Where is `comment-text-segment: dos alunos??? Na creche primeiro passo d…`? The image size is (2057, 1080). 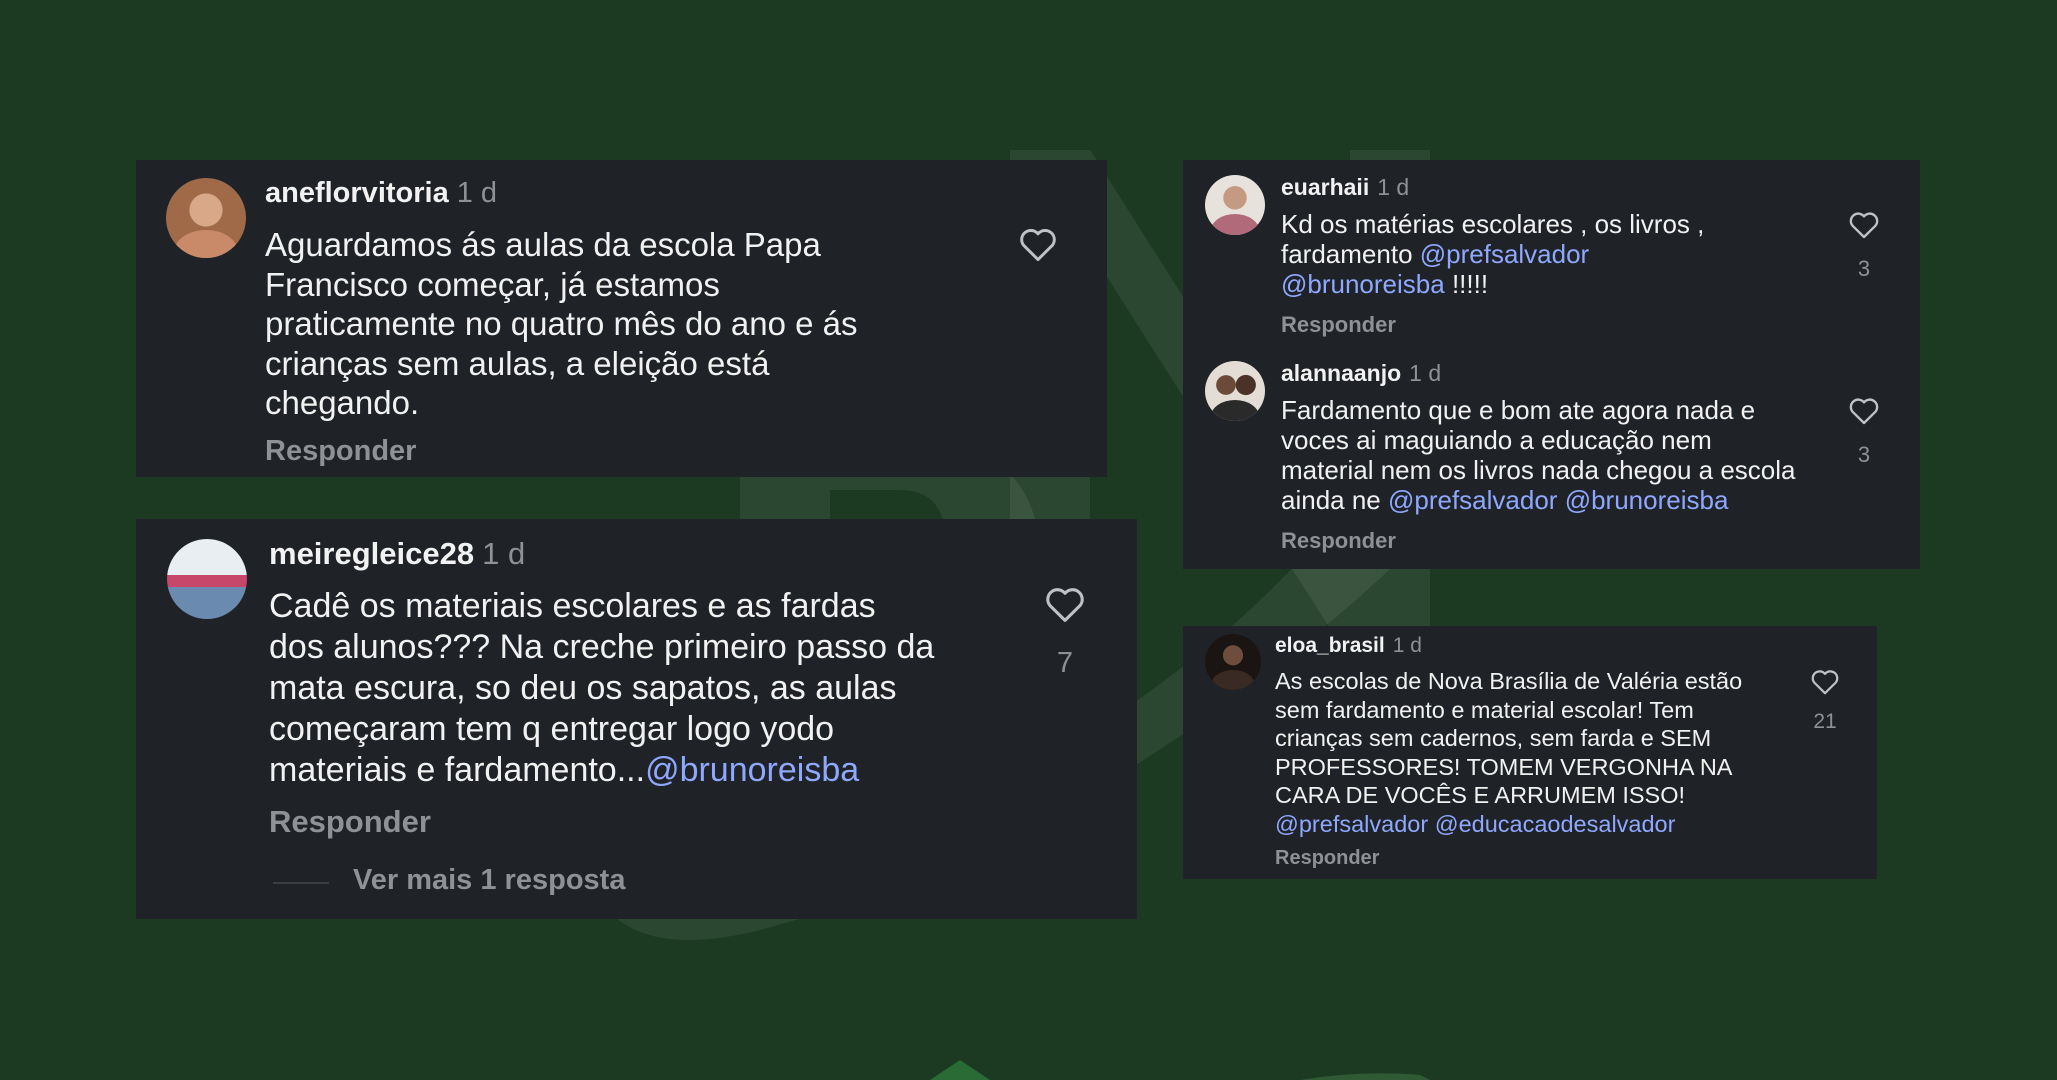
comment-text-segment: dos alunos??? Na creche primeiro passo d… is located at coordinates (602, 647).